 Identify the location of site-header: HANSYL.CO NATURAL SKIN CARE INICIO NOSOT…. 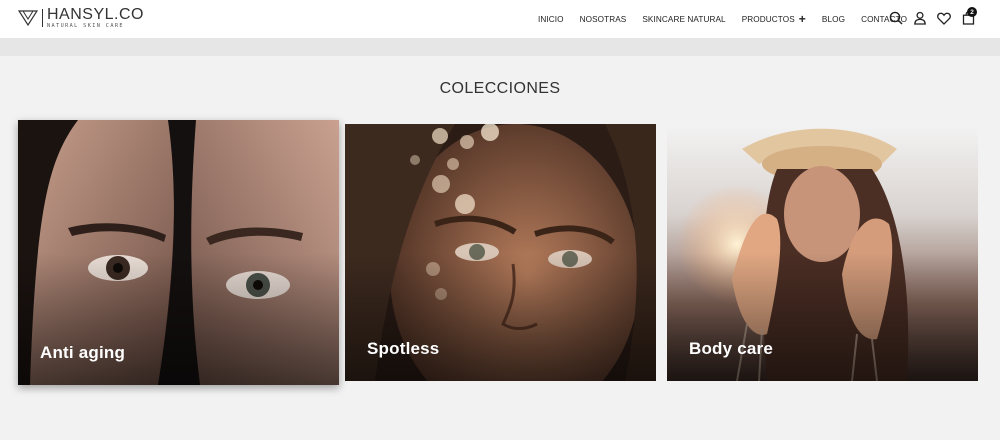
(500, 19).